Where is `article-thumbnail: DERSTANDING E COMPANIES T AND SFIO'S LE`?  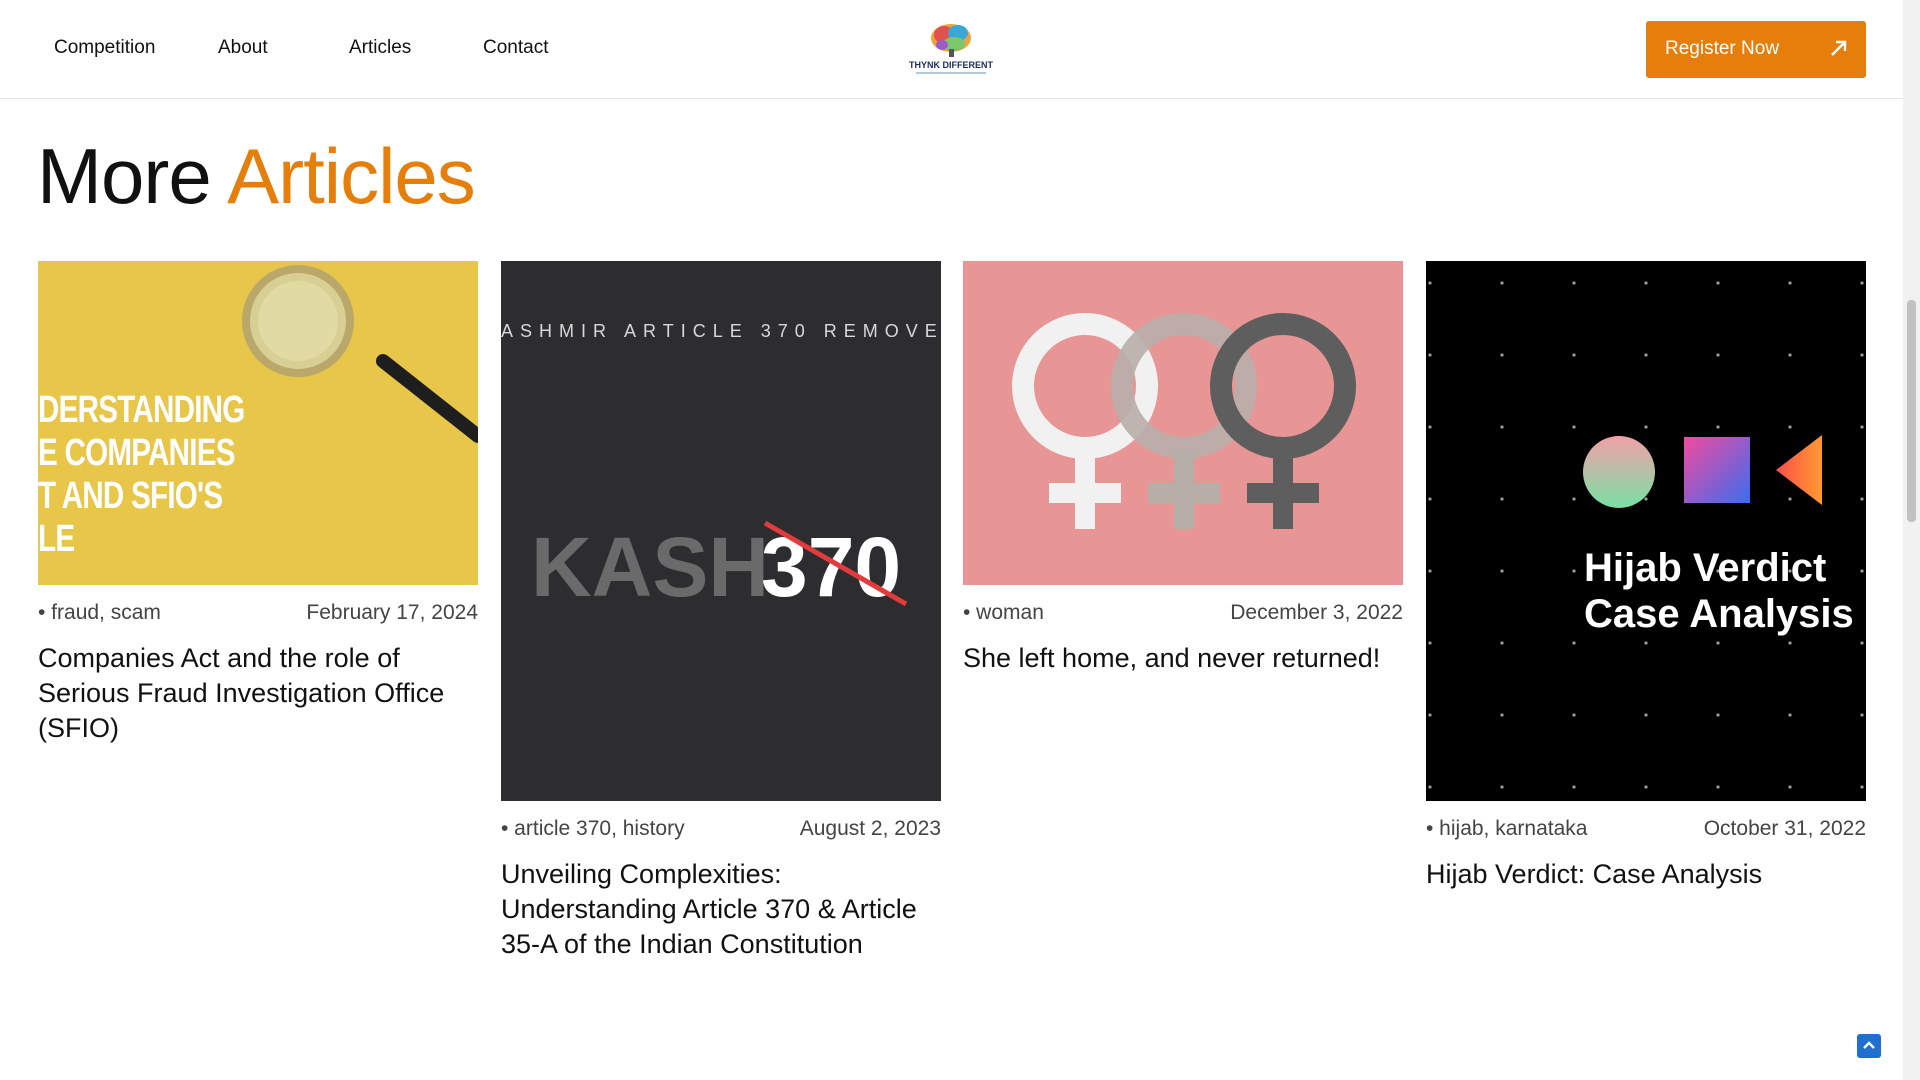
article-thumbnail: DERSTANDING E COMPANIES T AND SFIO'S LE is located at coordinates (258, 423).